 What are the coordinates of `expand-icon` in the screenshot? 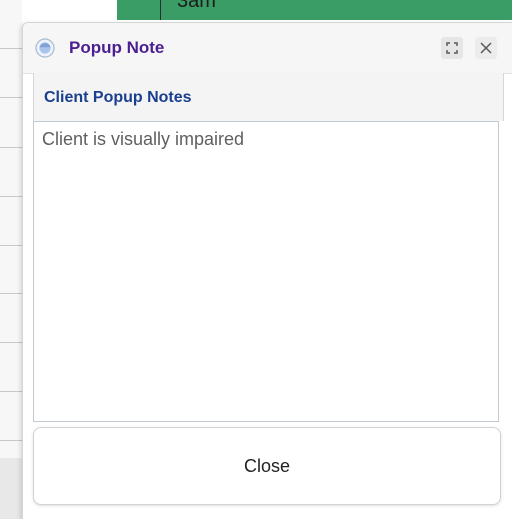 It's located at (452, 48).